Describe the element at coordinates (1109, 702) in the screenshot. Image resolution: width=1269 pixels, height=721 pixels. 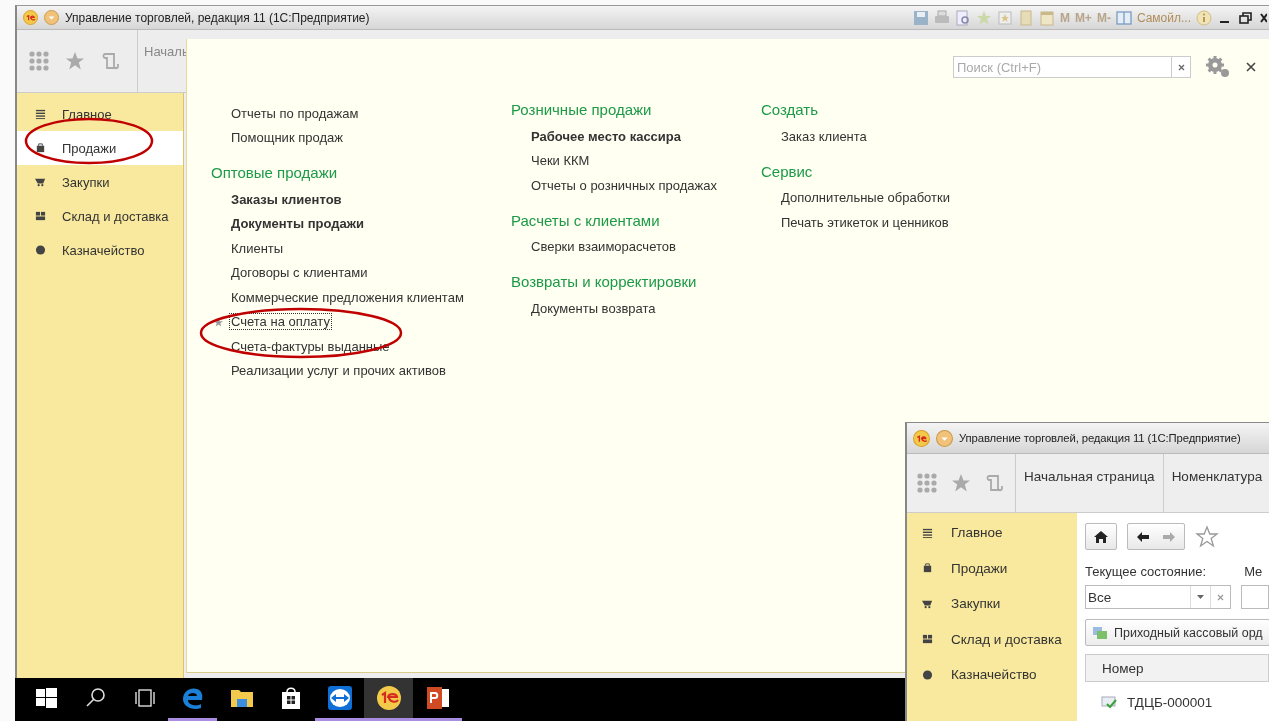
I see `posted-document-icon` at that location.